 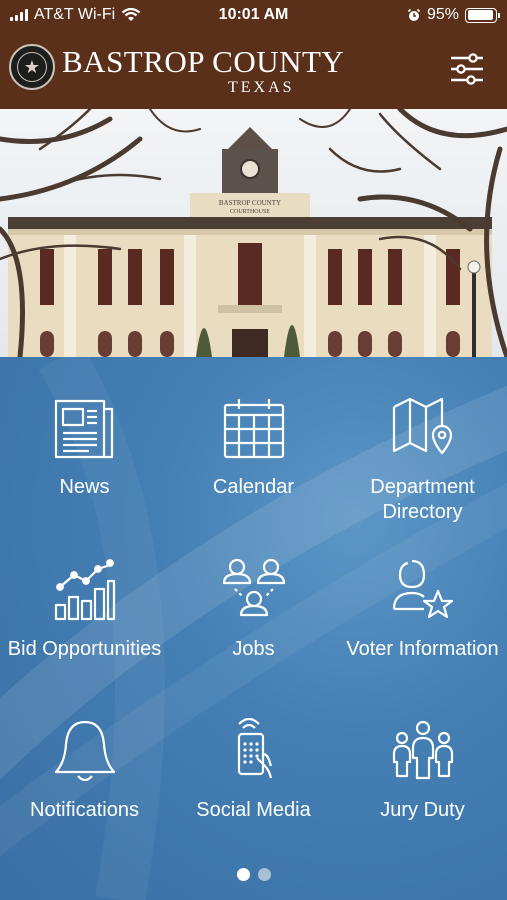 I want to click on jury-people-icon, so click(x=422, y=750).